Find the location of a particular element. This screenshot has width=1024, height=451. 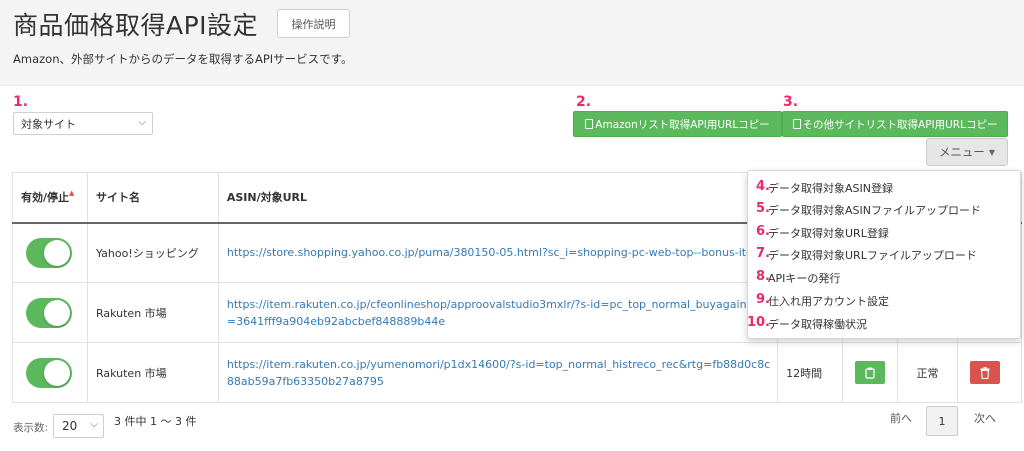

page-title: 商品価格取得API設定 is located at coordinates (136, 25).